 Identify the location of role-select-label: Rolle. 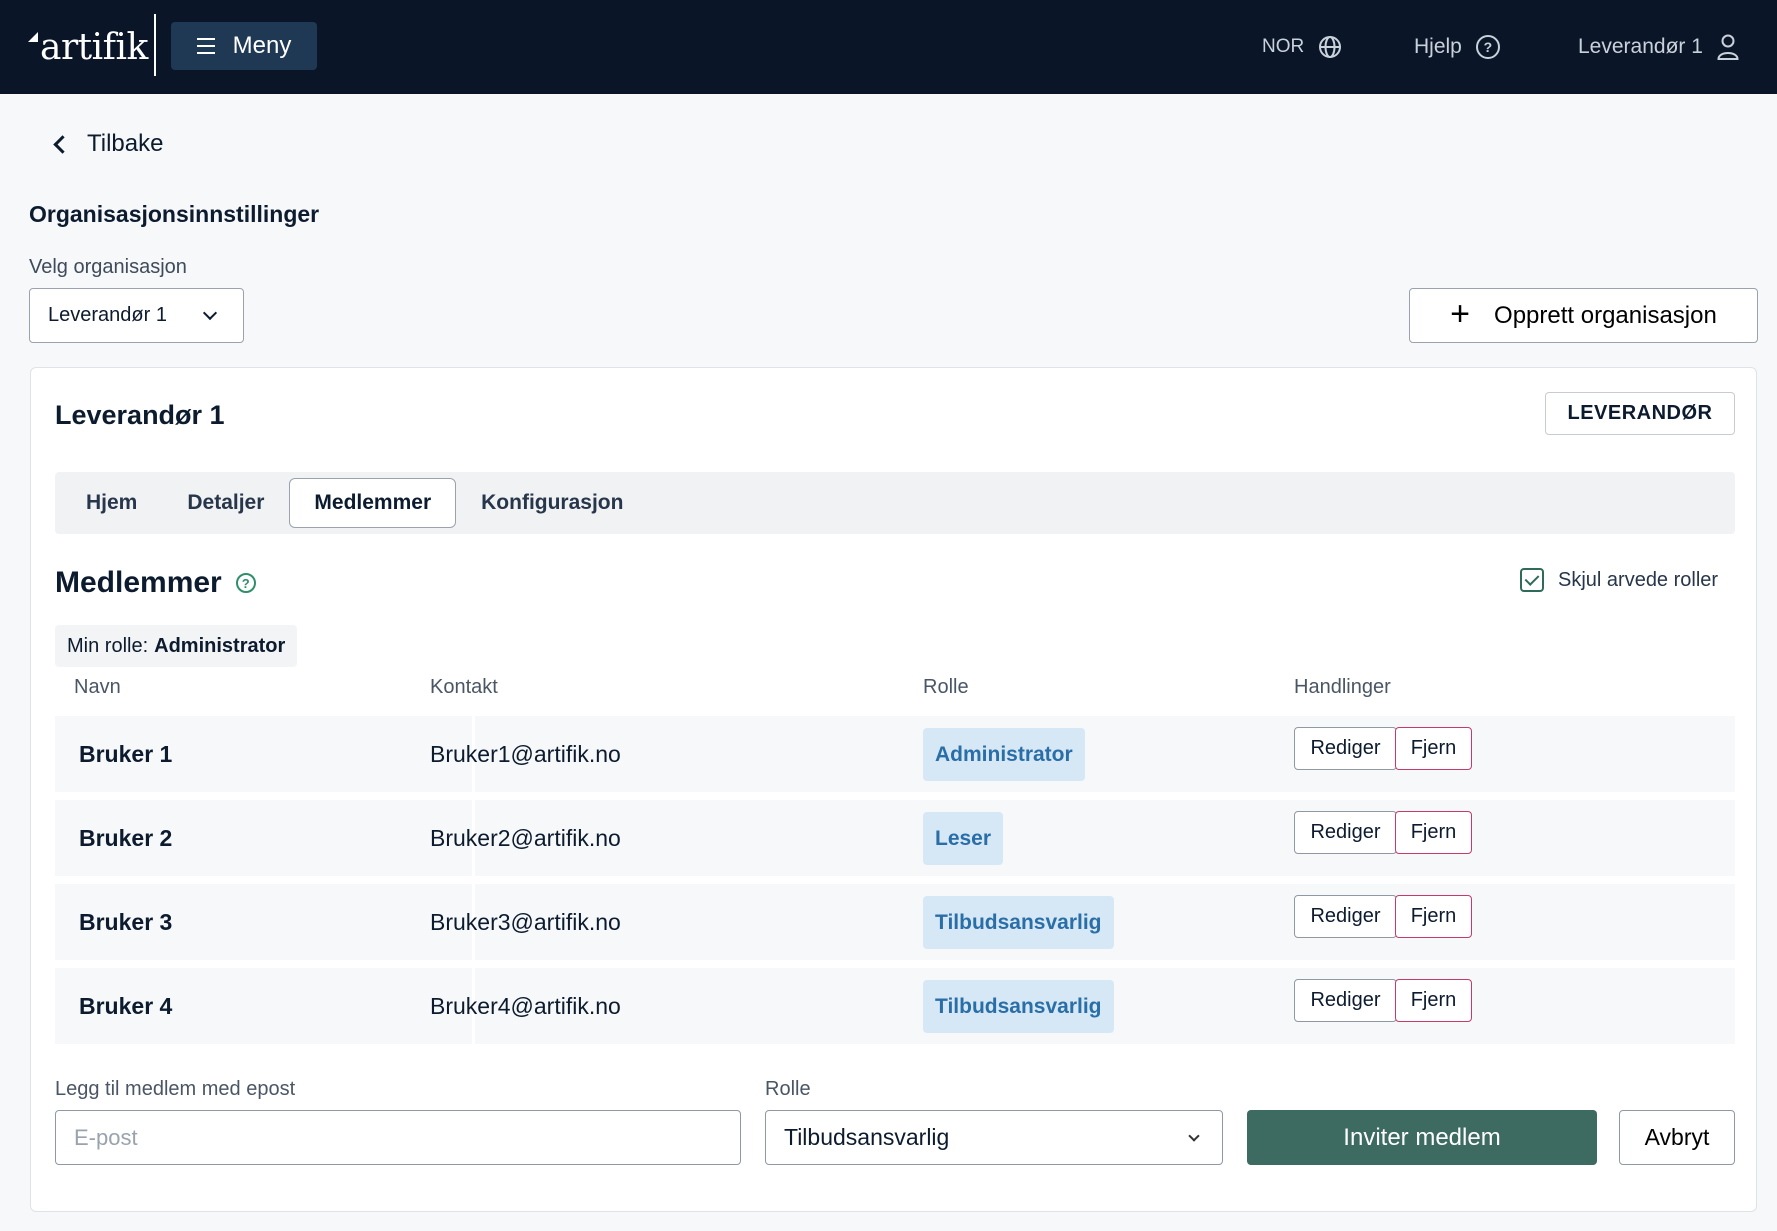
(788, 1089).